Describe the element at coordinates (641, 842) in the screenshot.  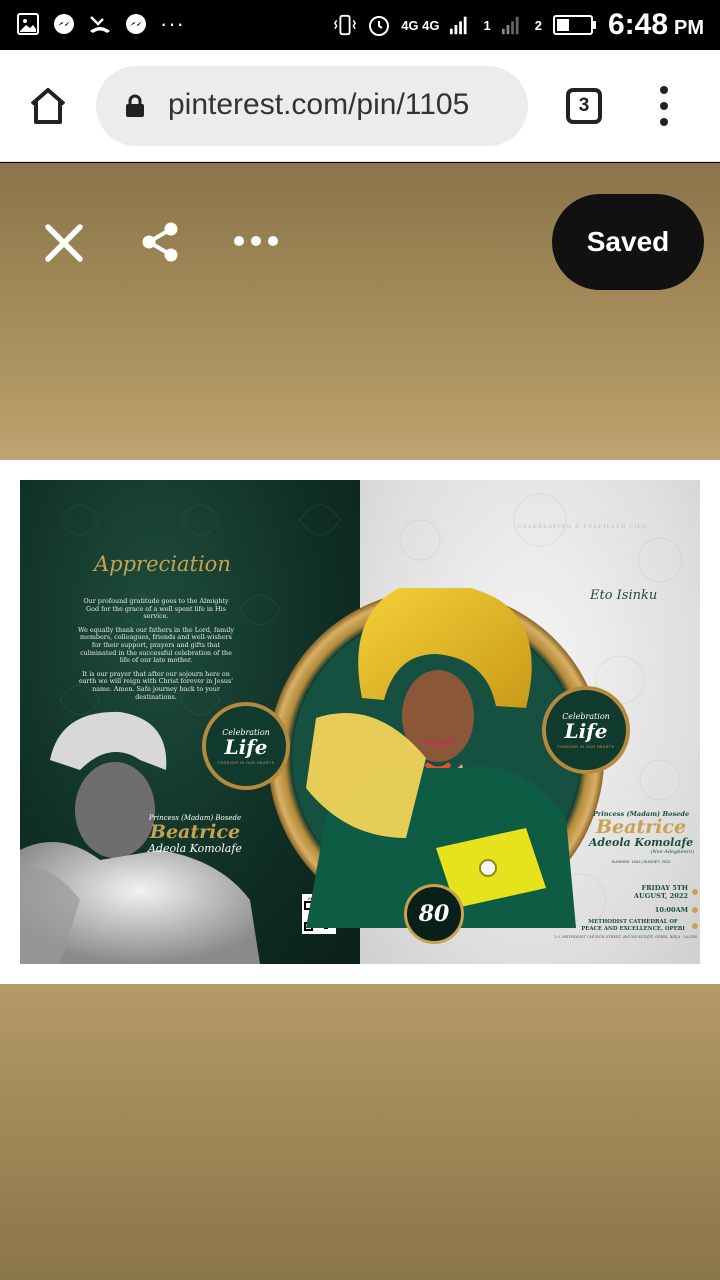
I see `name-rest-right: Adeola Komolafe` at that location.